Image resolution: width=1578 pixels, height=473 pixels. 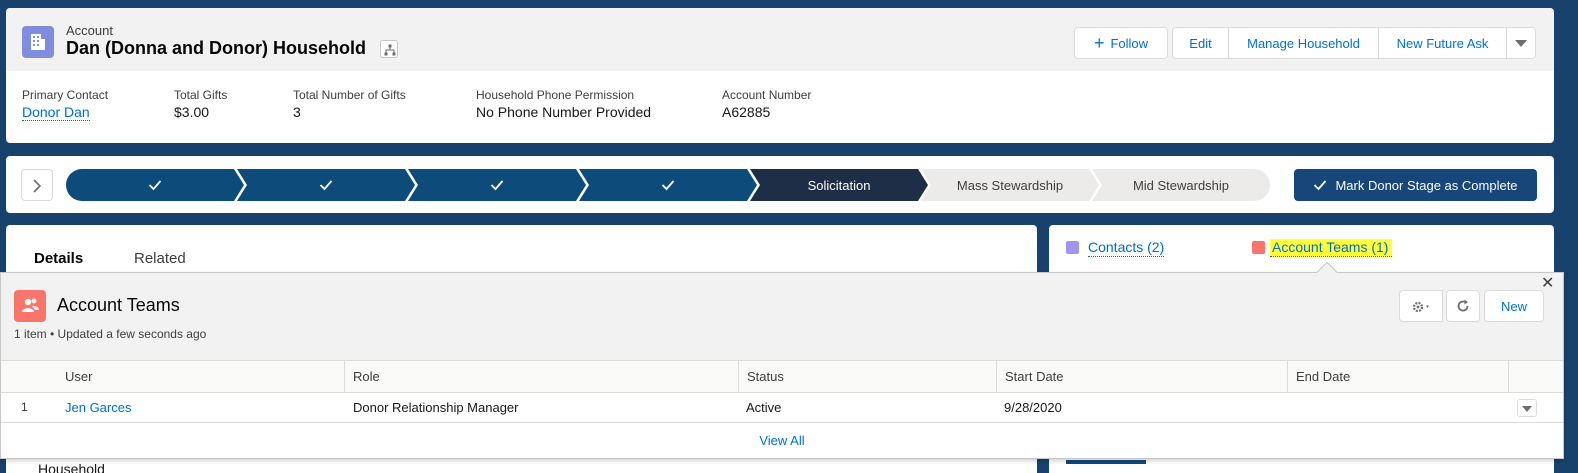 What do you see at coordinates (98, 407) in the screenshot?
I see `user-link: Jen Garces` at bounding box center [98, 407].